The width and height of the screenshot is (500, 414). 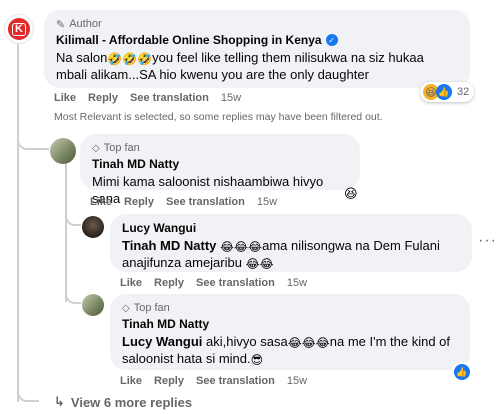 I want to click on thread-connector-reply1, so click(x=33, y=139).